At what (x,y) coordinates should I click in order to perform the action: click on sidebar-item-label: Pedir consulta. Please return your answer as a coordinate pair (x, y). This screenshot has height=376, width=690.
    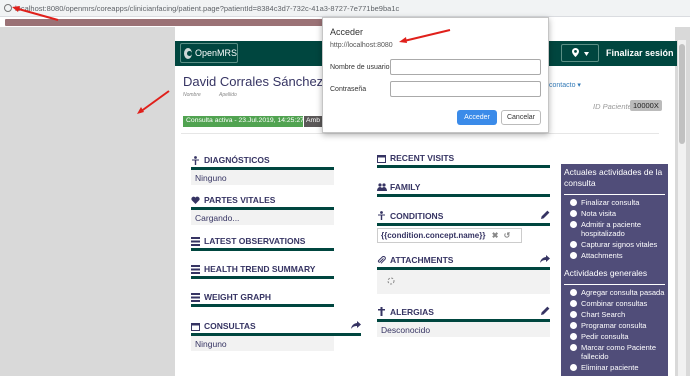
    Looking at the image, I should click on (605, 336).